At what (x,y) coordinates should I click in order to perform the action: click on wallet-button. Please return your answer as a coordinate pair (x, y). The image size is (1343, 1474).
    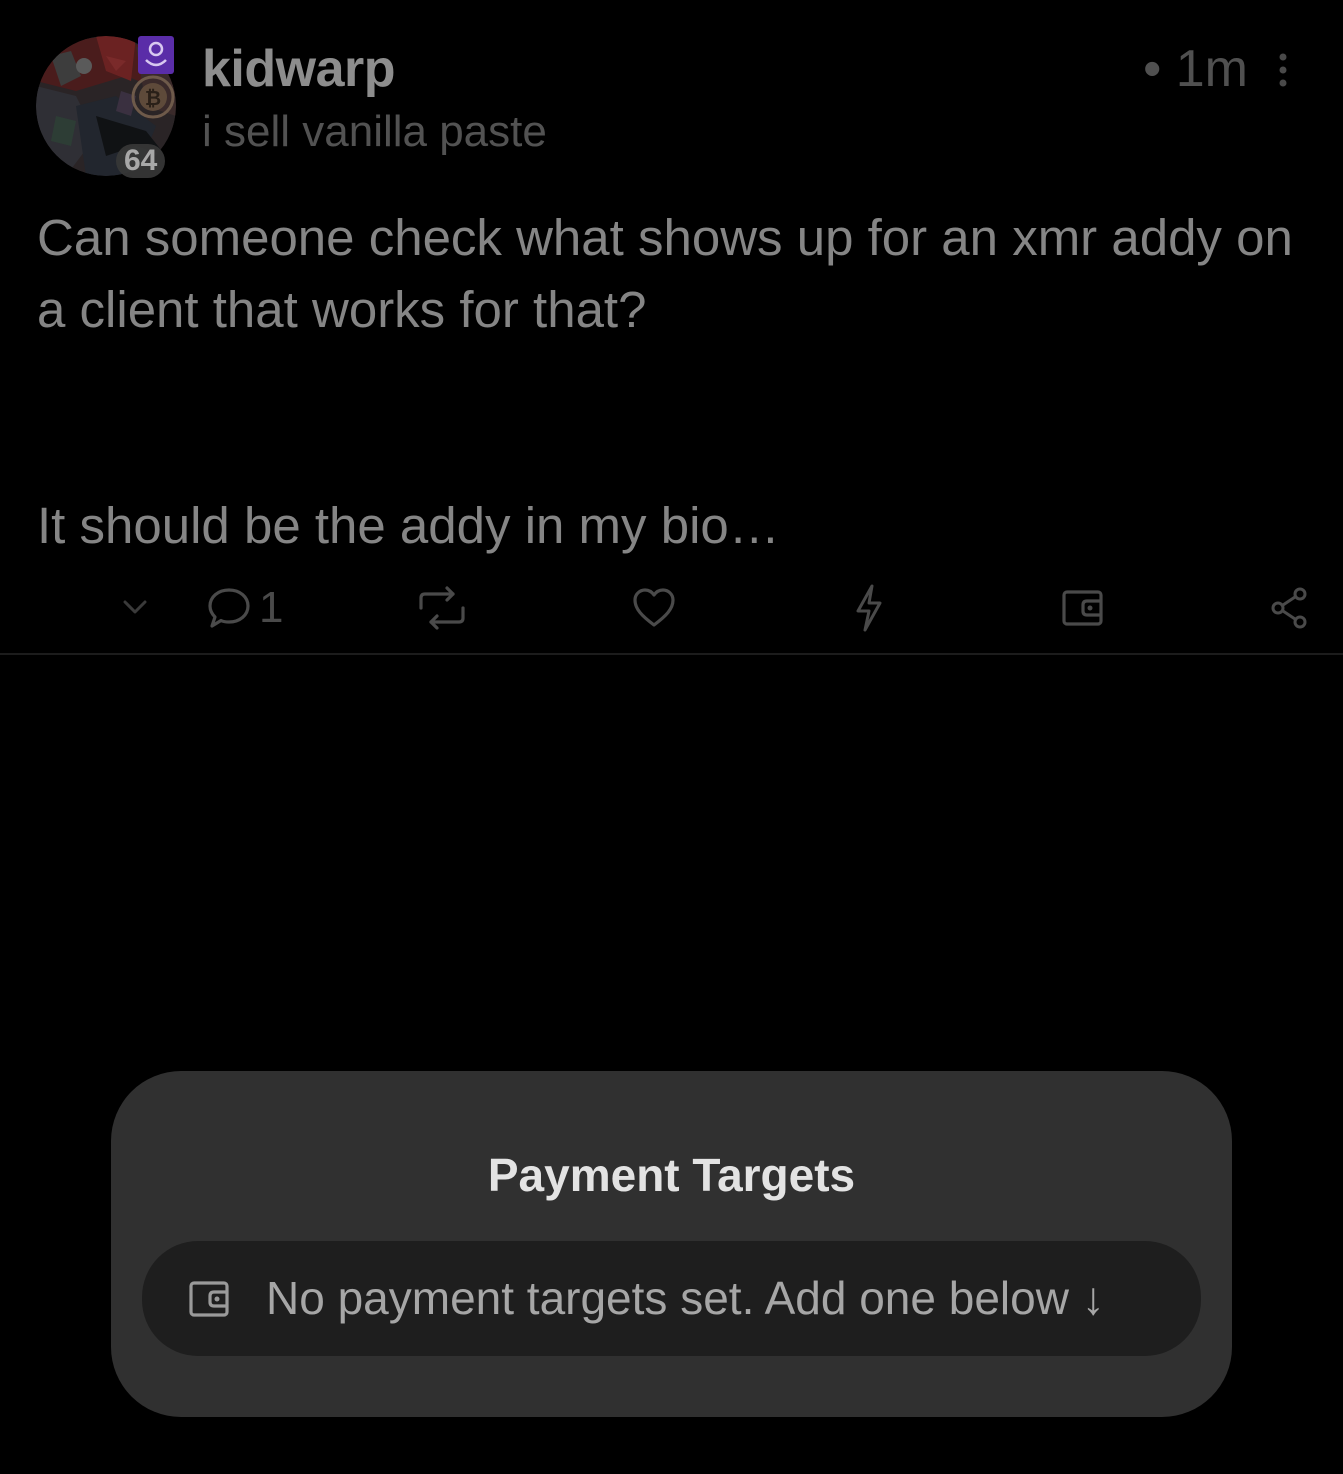
    Looking at the image, I should click on (1083, 608).